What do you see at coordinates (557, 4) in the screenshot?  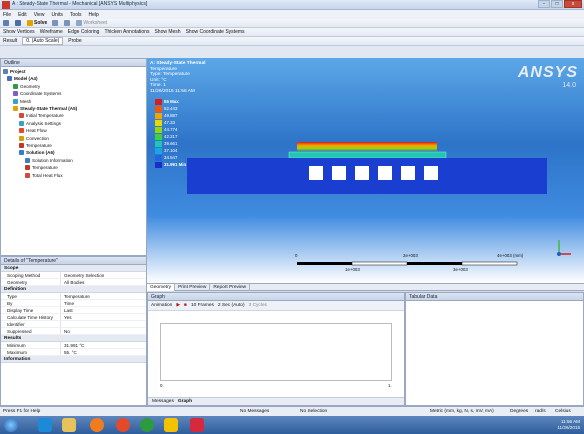 I see `maximize-button: □` at bounding box center [557, 4].